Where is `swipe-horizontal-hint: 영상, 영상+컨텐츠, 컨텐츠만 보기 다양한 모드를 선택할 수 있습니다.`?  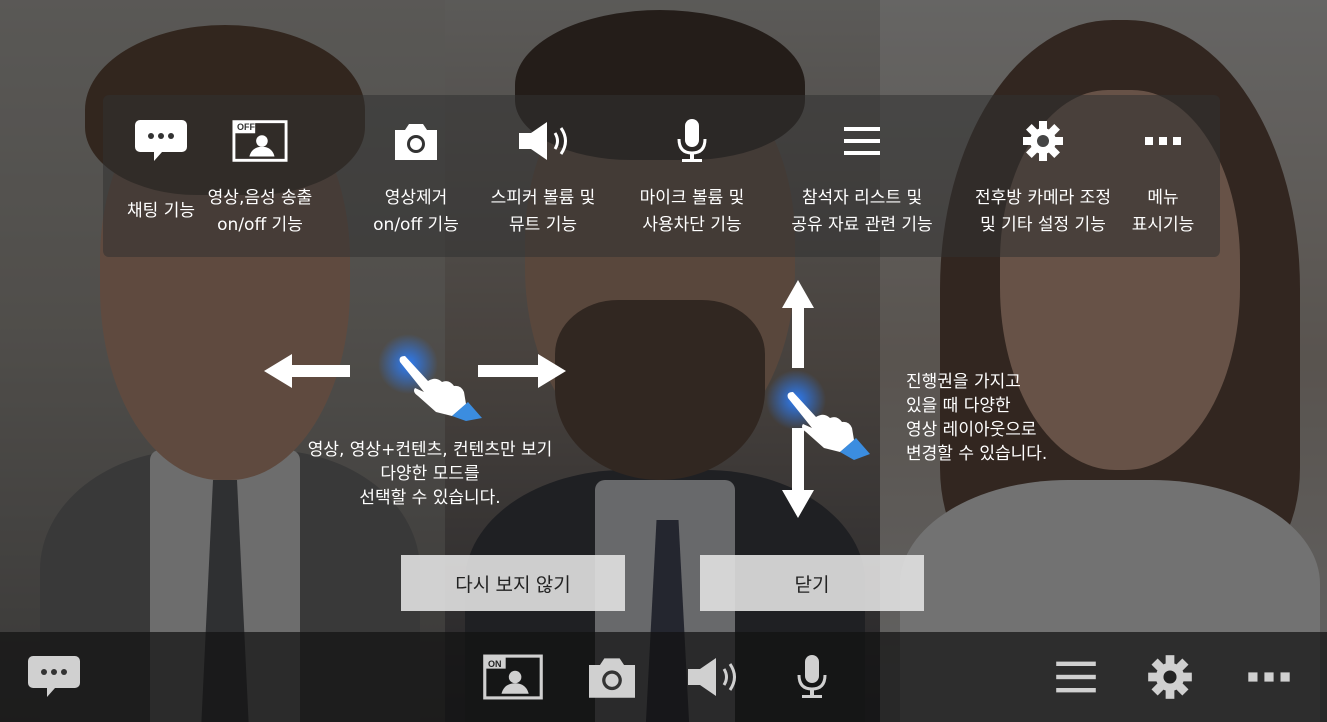
swipe-horizontal-hint: 영상, 영상+컨텐츠, 컨텐츠만 보기 다양한 모드를 선택할 수 있습니다. is located at coordinates (430, 474).